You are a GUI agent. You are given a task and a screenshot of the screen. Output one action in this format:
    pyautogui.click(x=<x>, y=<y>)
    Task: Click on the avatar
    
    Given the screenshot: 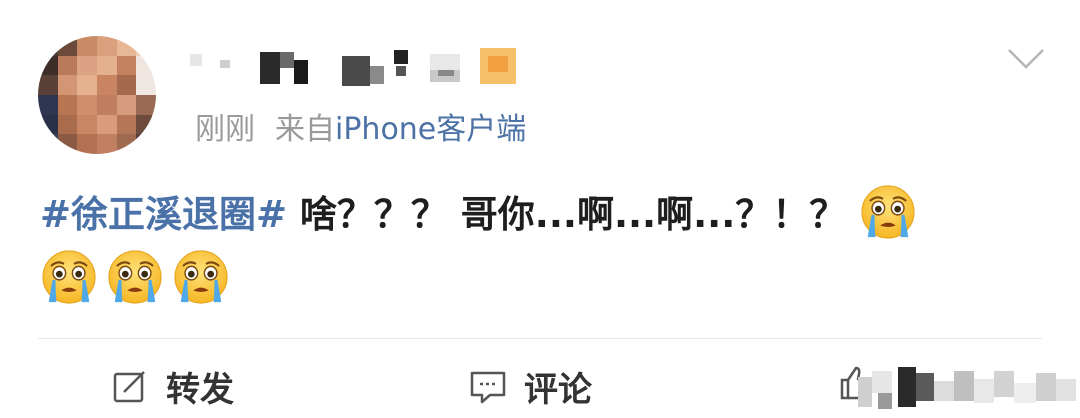 What is the action you would take?
    pyautogui.click(x=97, y=95)
    